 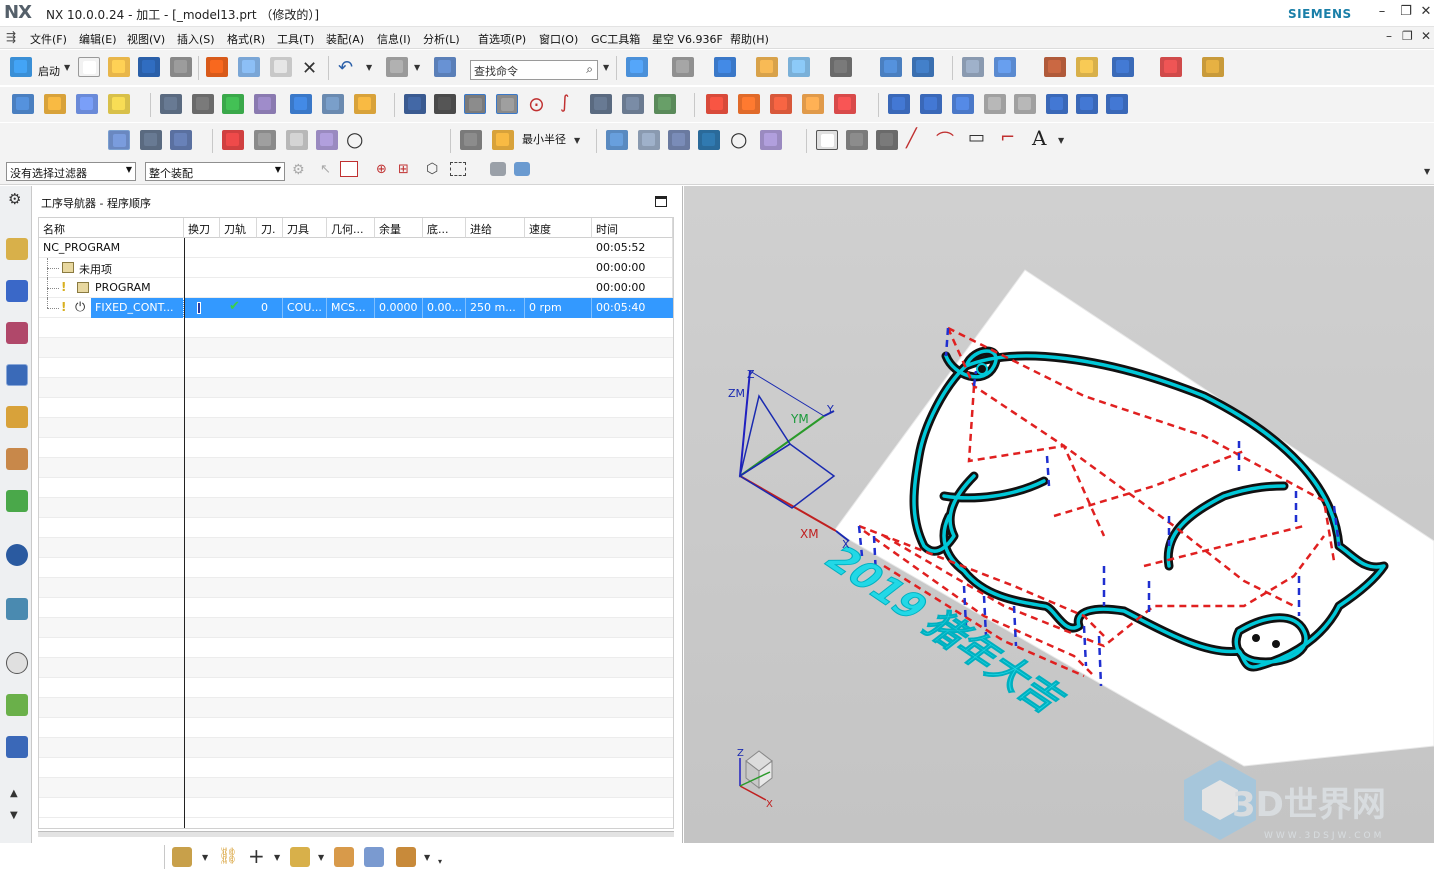 I want to click on display-mode-icon, so click(x=119, y=140).